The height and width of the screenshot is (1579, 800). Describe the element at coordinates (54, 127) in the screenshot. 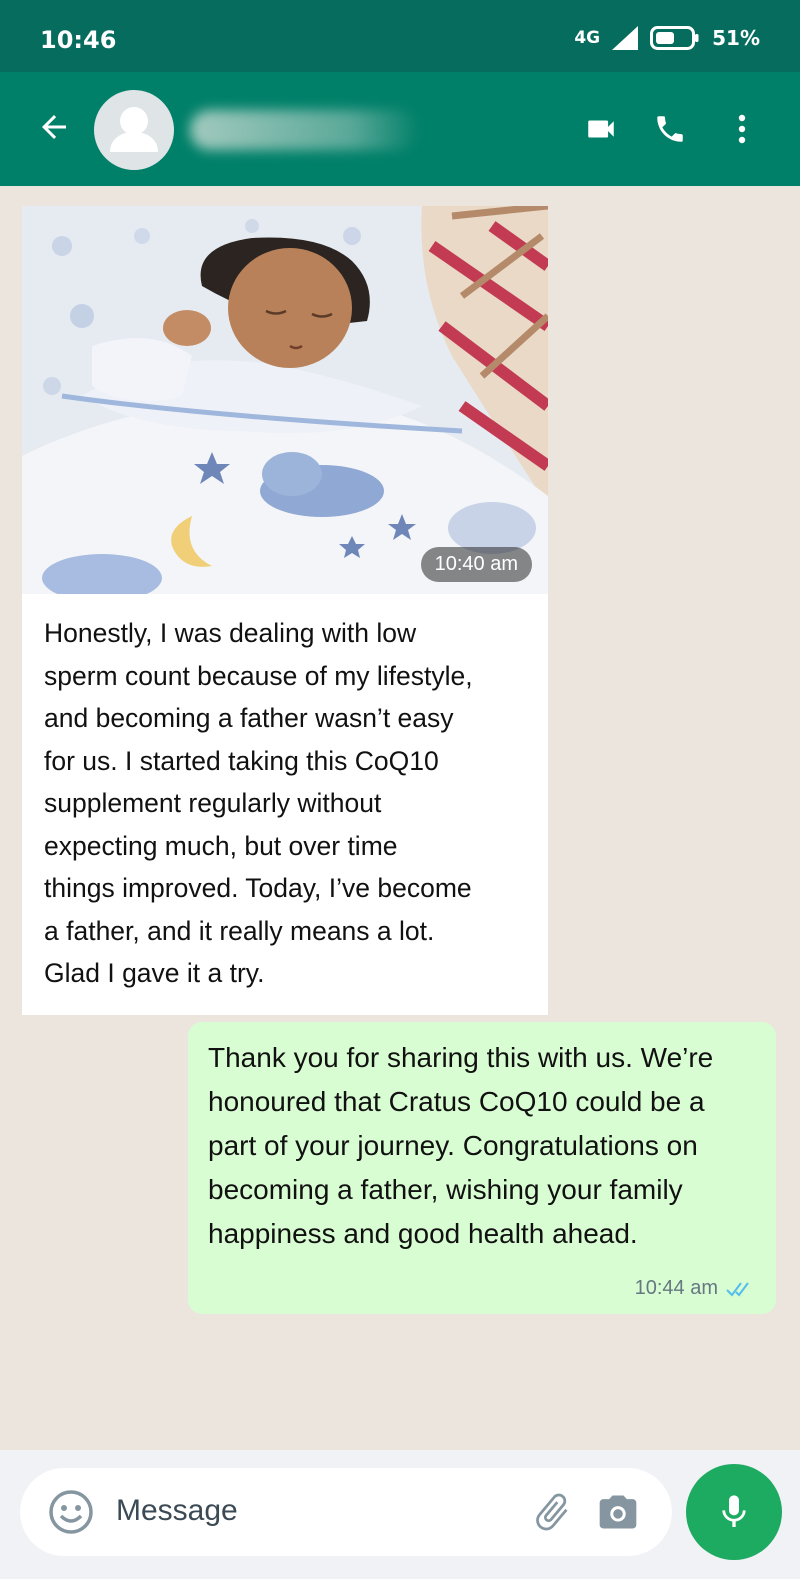

I see `arrow-back-icon` at that location.